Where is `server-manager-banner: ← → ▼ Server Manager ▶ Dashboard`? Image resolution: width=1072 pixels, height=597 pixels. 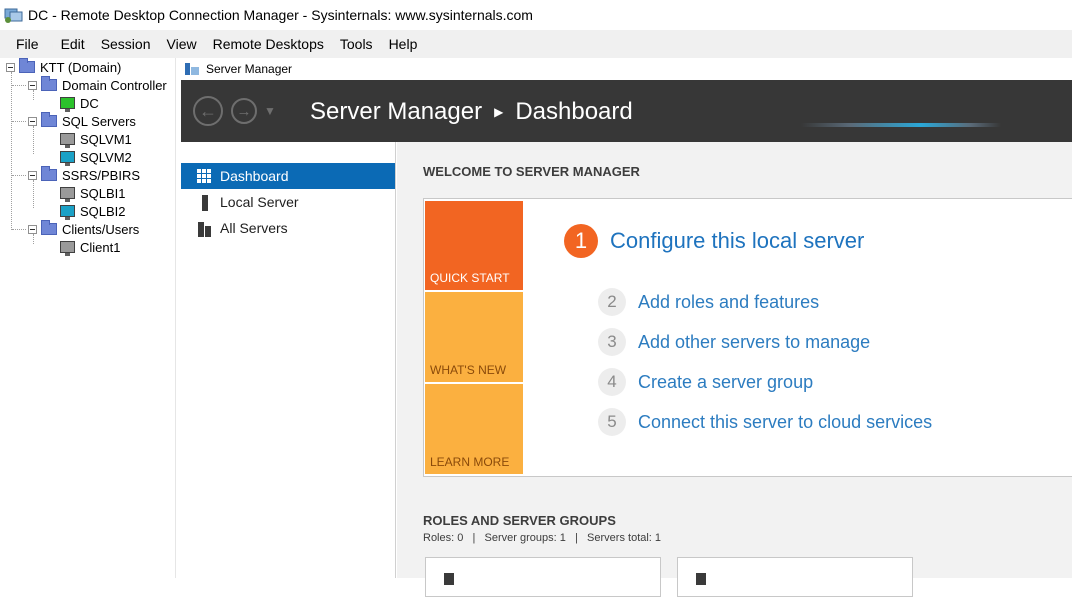
server-manager-banner: ← → ▼ Server Manager ▶ Dashboard is located at coordinates (626, 111).